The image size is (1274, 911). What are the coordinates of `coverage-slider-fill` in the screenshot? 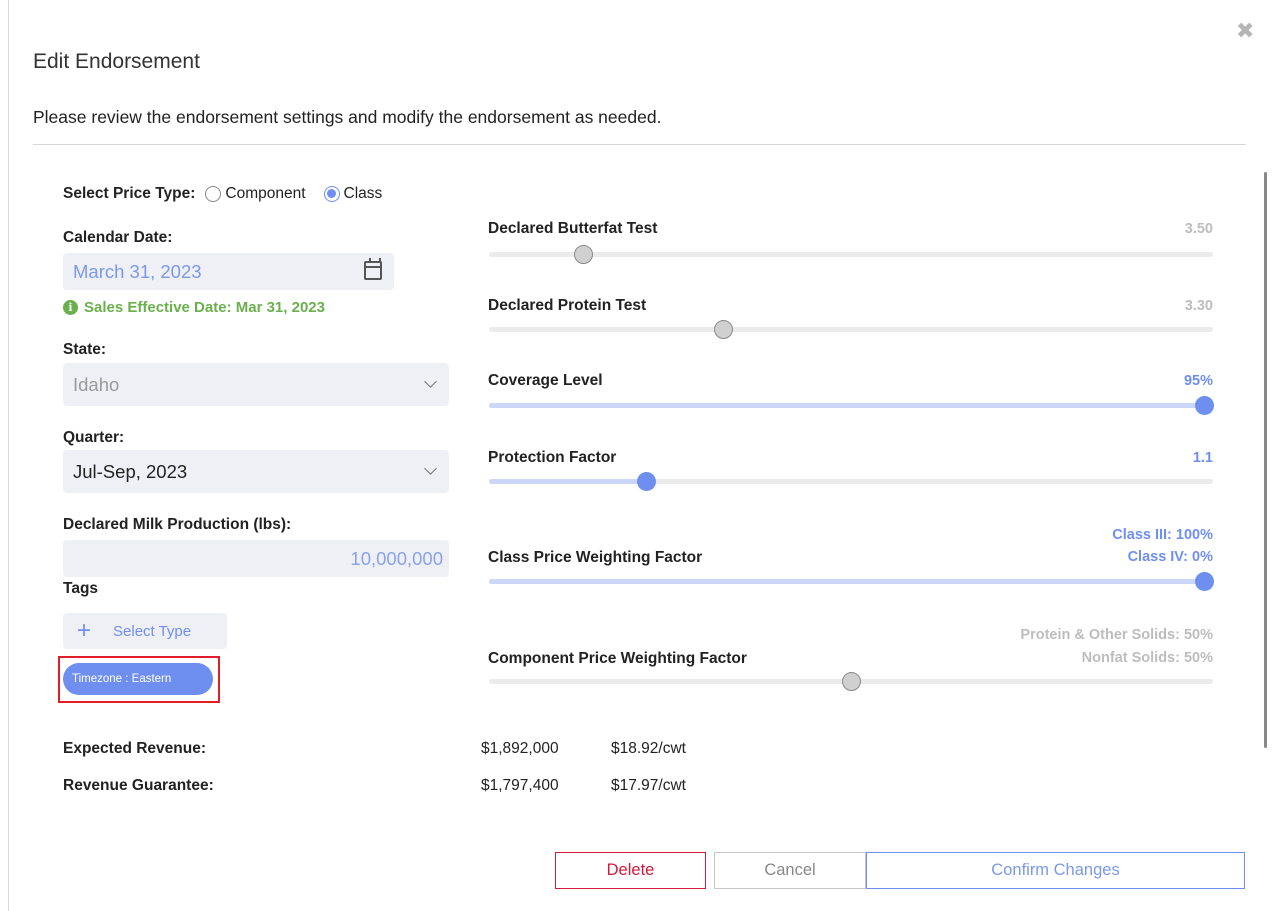 It's located at (846, 405).